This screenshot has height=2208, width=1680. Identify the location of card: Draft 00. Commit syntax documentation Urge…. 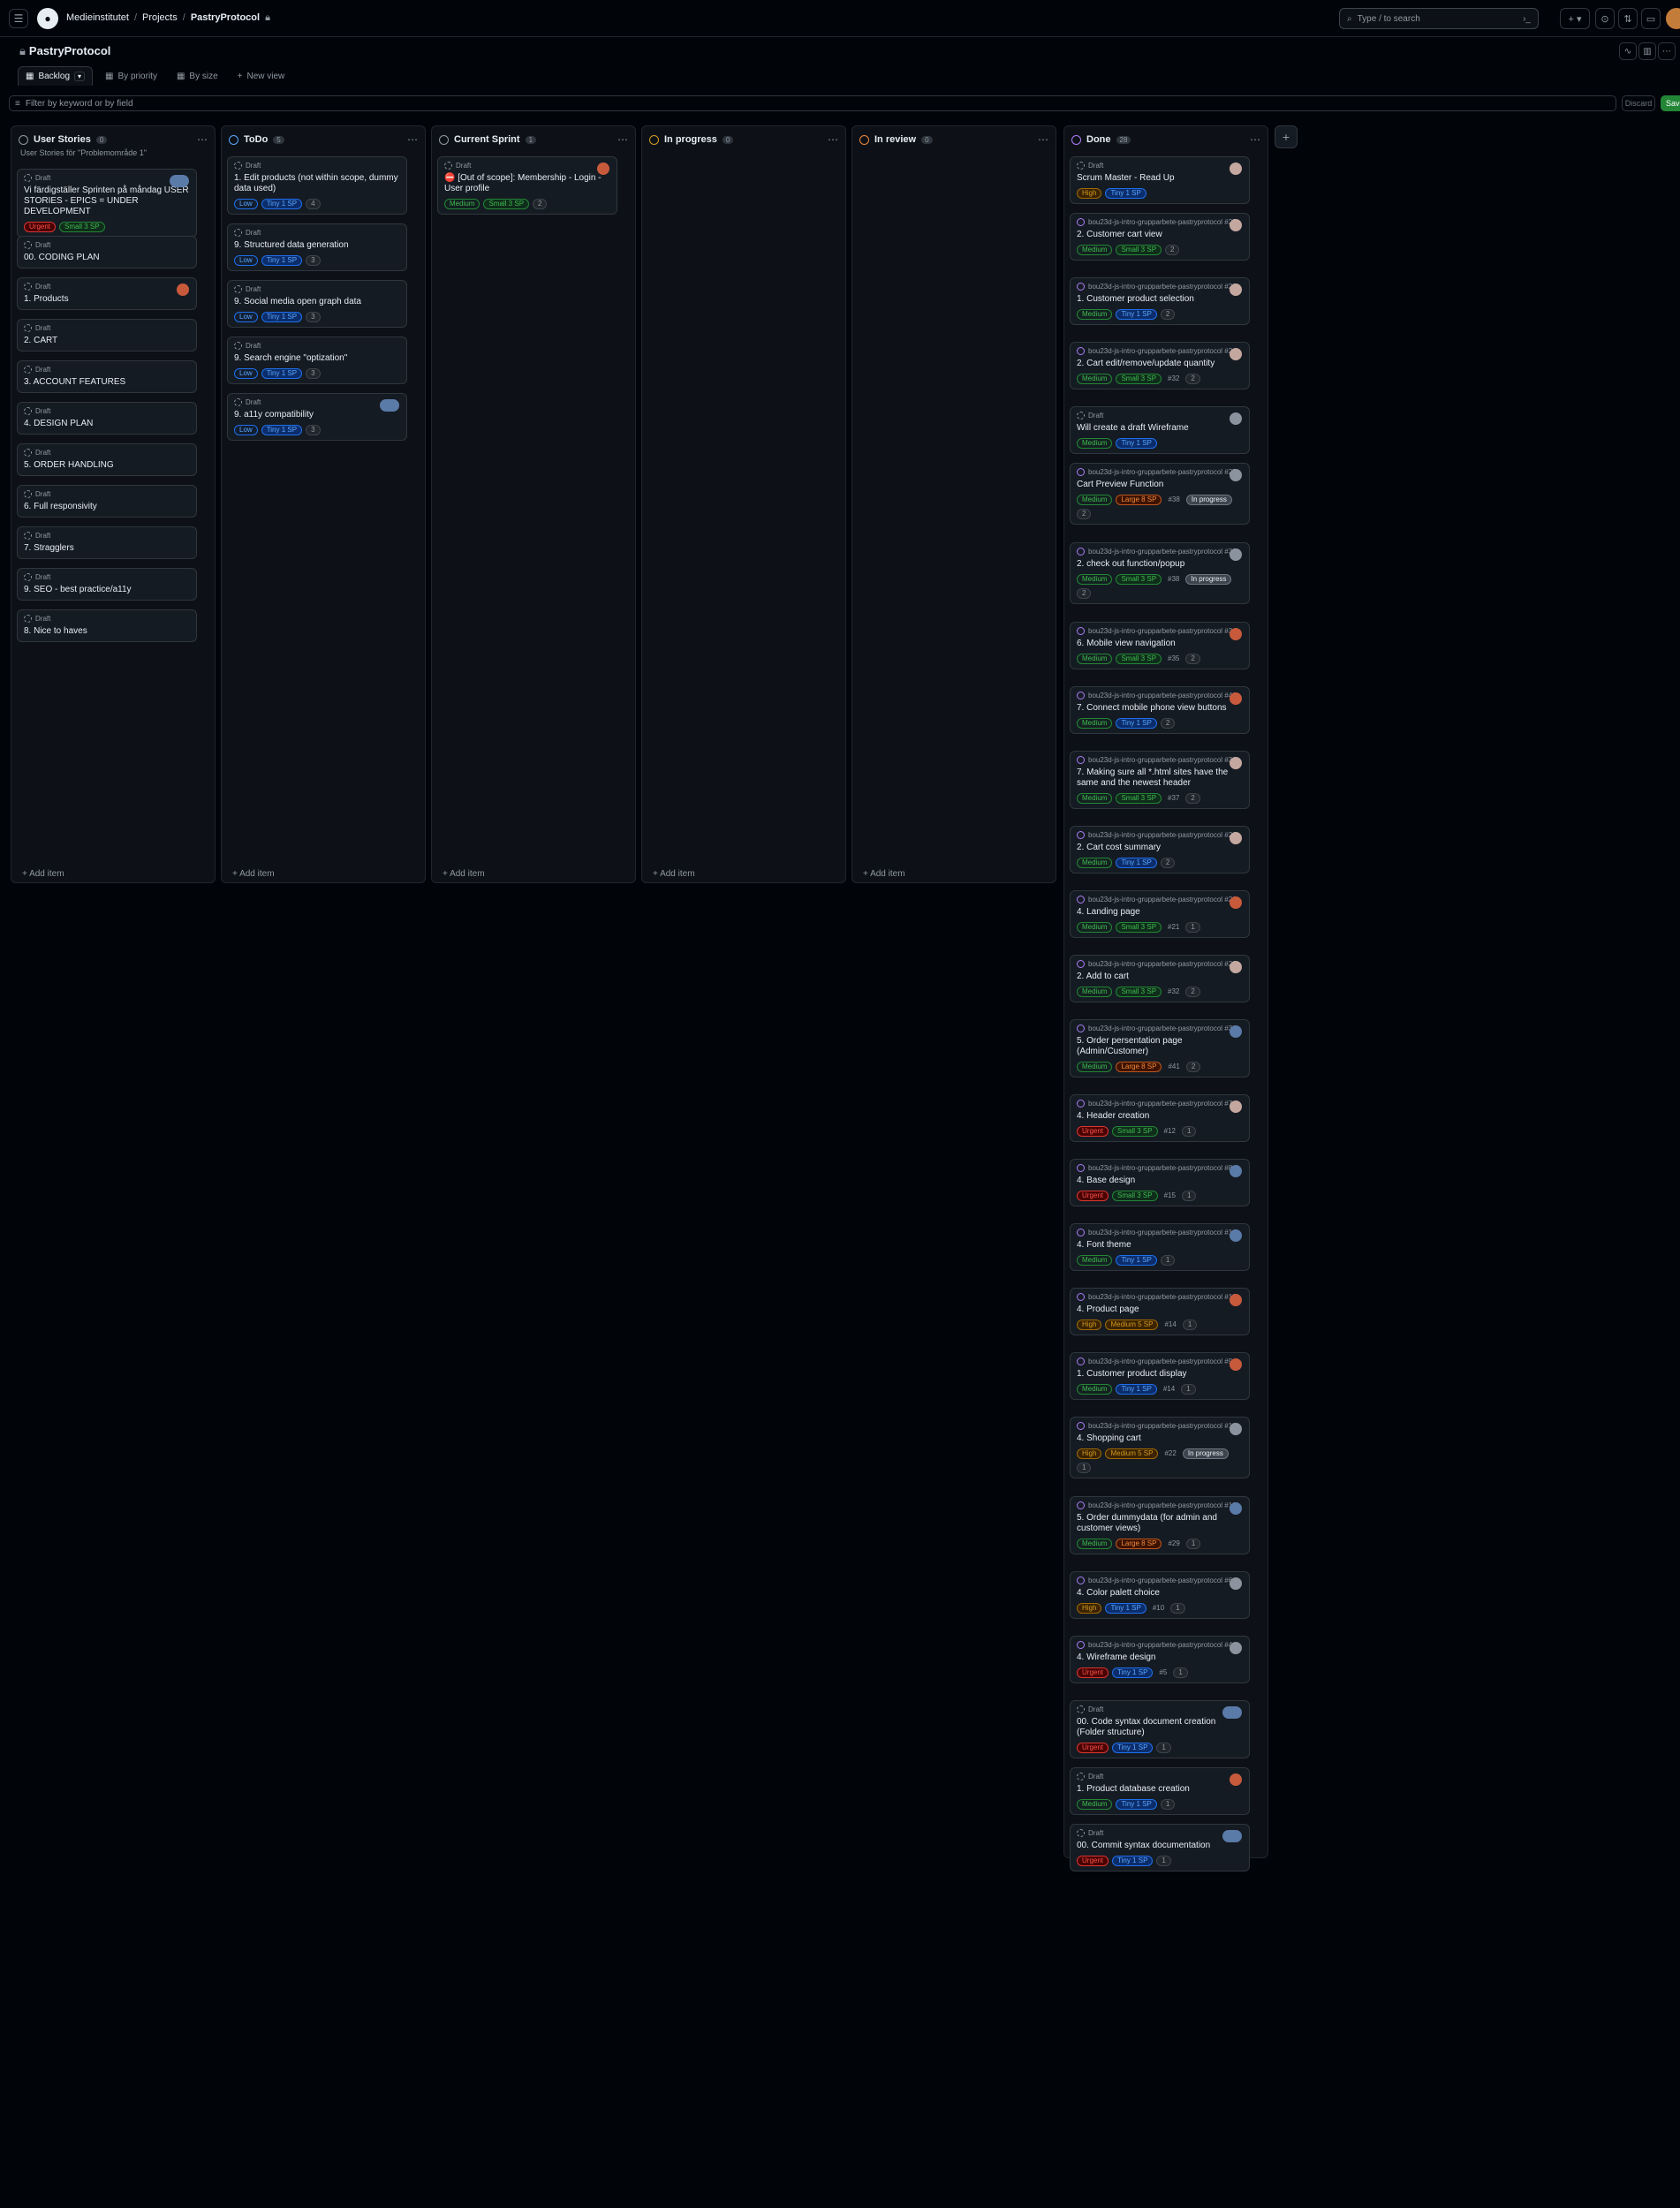
(1160, 1848).